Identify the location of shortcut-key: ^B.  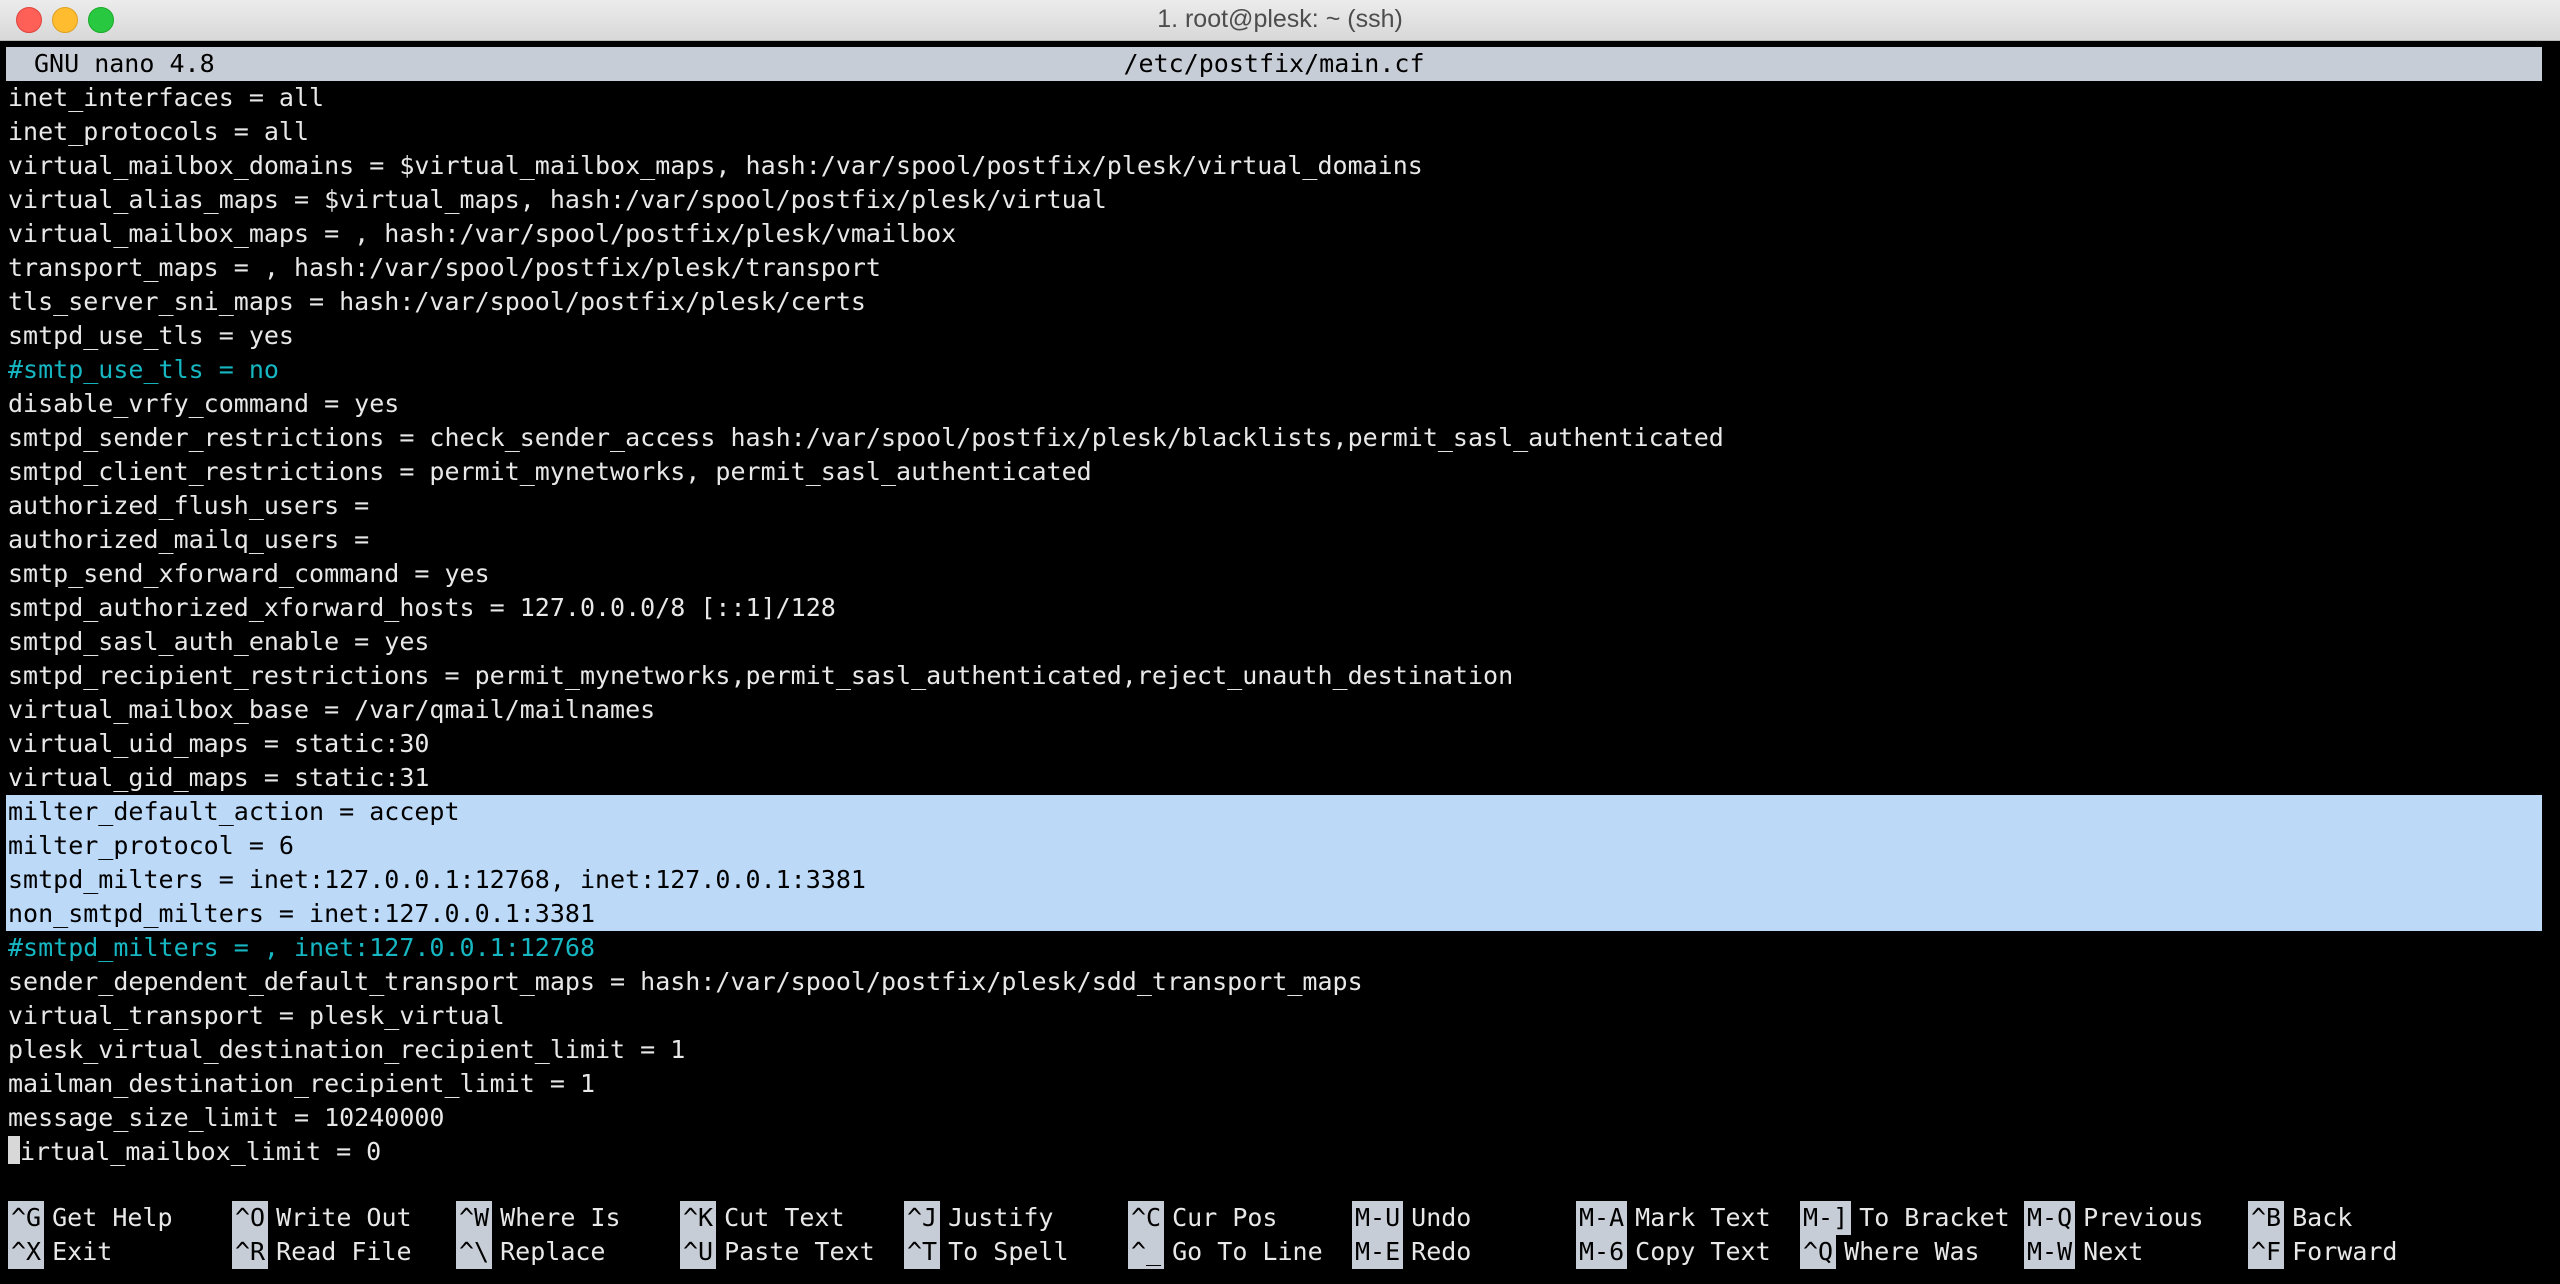
(2266, 1218).